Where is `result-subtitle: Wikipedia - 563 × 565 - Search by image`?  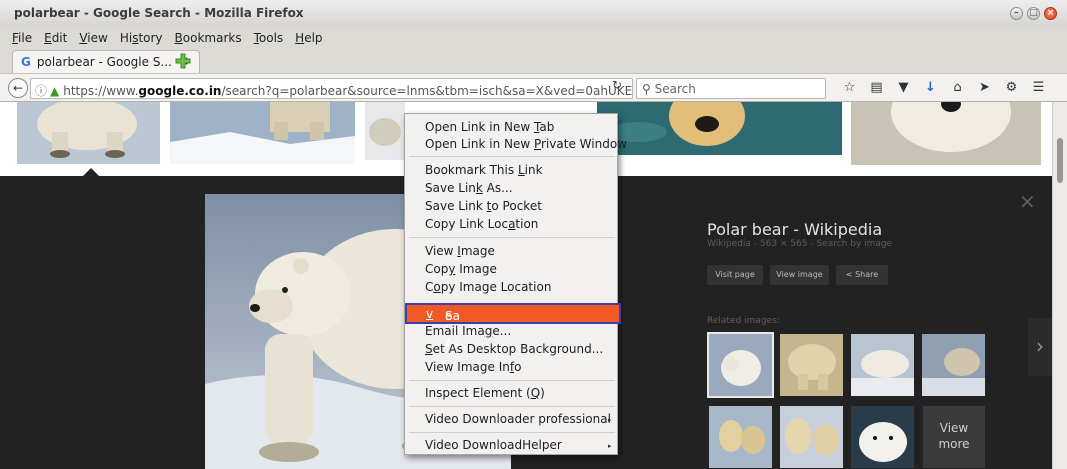 result-subtitle: Wikipedia - 563 × 565 - Search by image is located at coordinates (800, 244).